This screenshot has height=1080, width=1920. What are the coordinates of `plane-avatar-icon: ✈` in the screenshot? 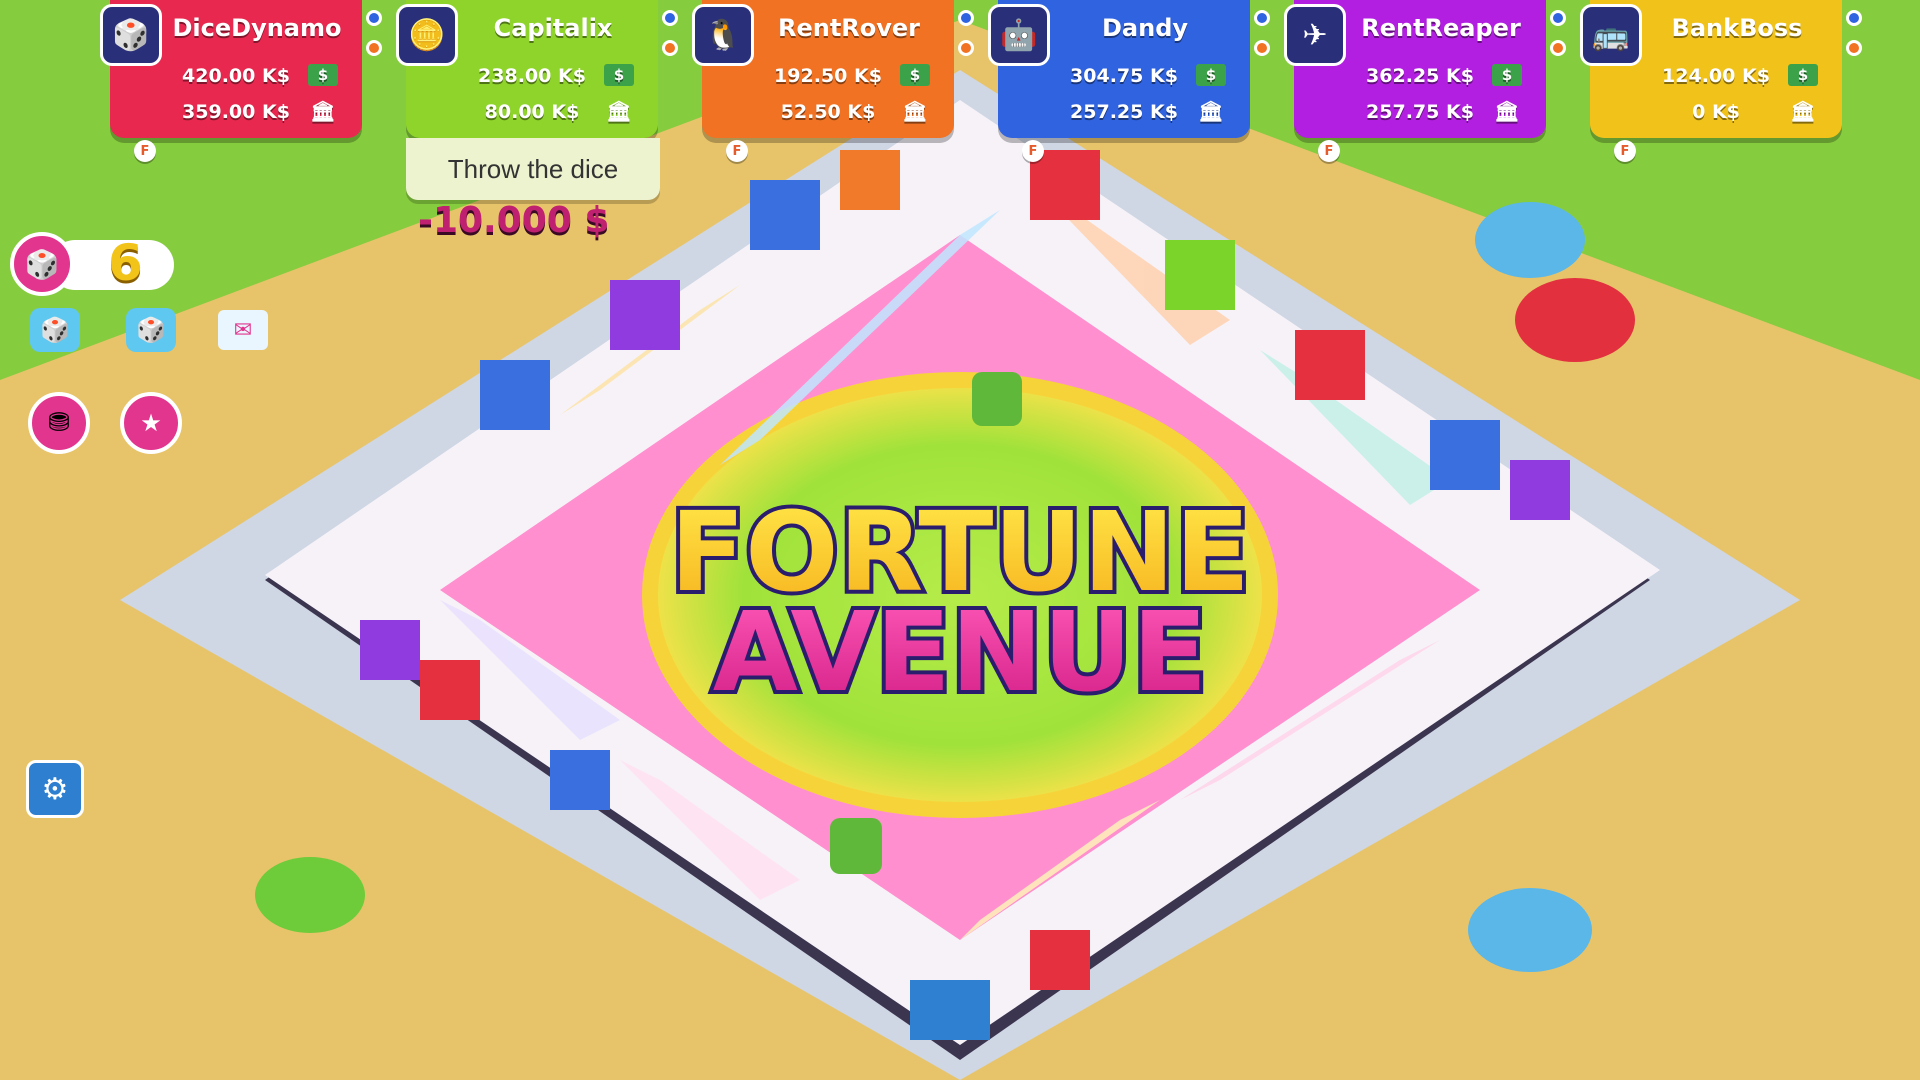 It's located at (1315, 35).